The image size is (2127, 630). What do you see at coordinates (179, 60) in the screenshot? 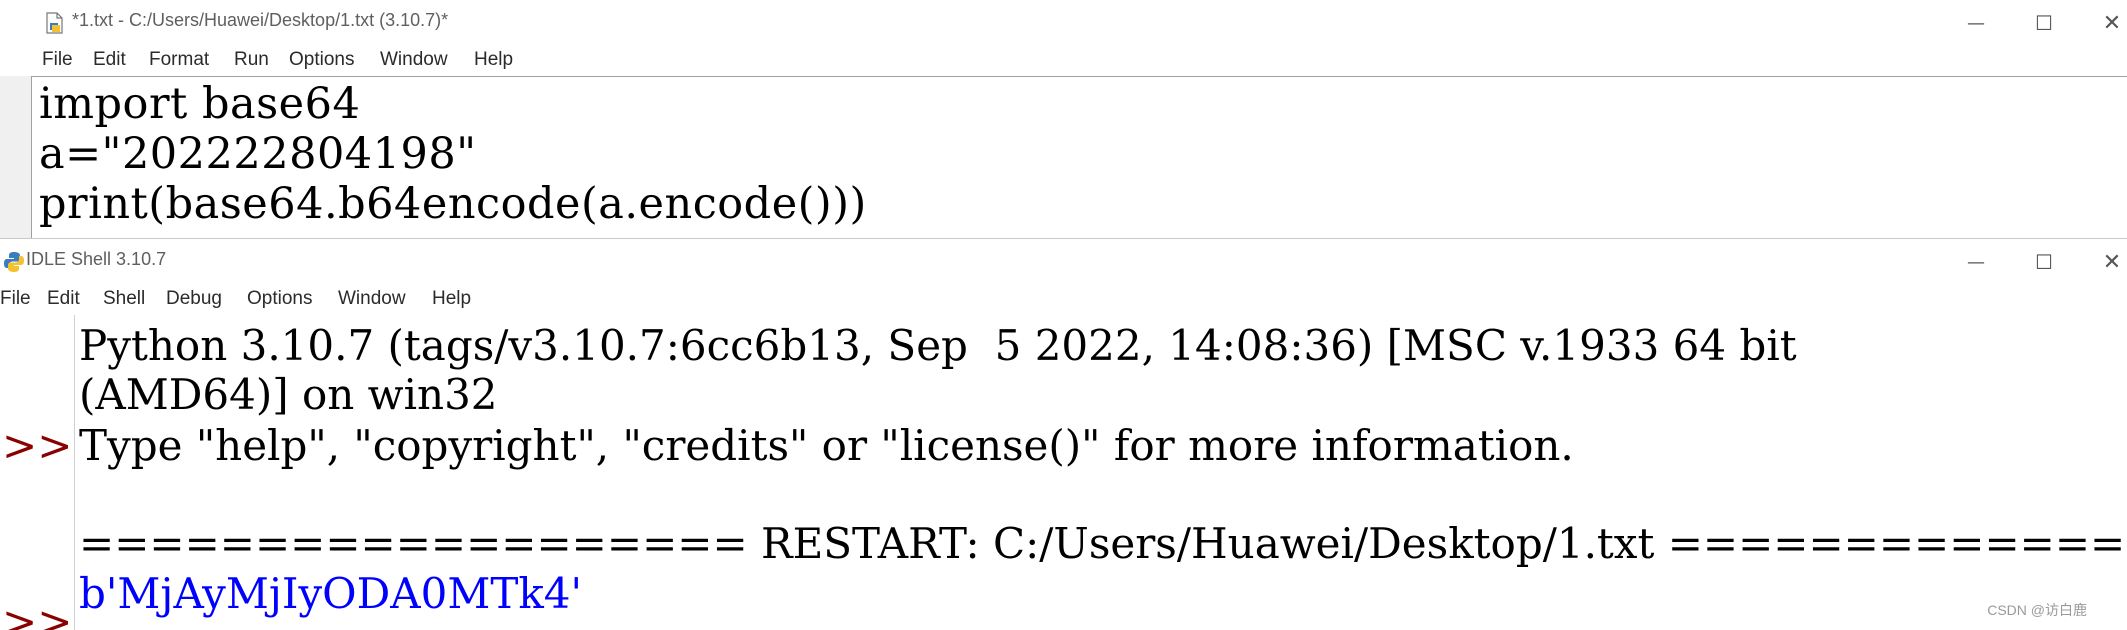
I see `menu-format: Format` at bounding box center [179, 60].